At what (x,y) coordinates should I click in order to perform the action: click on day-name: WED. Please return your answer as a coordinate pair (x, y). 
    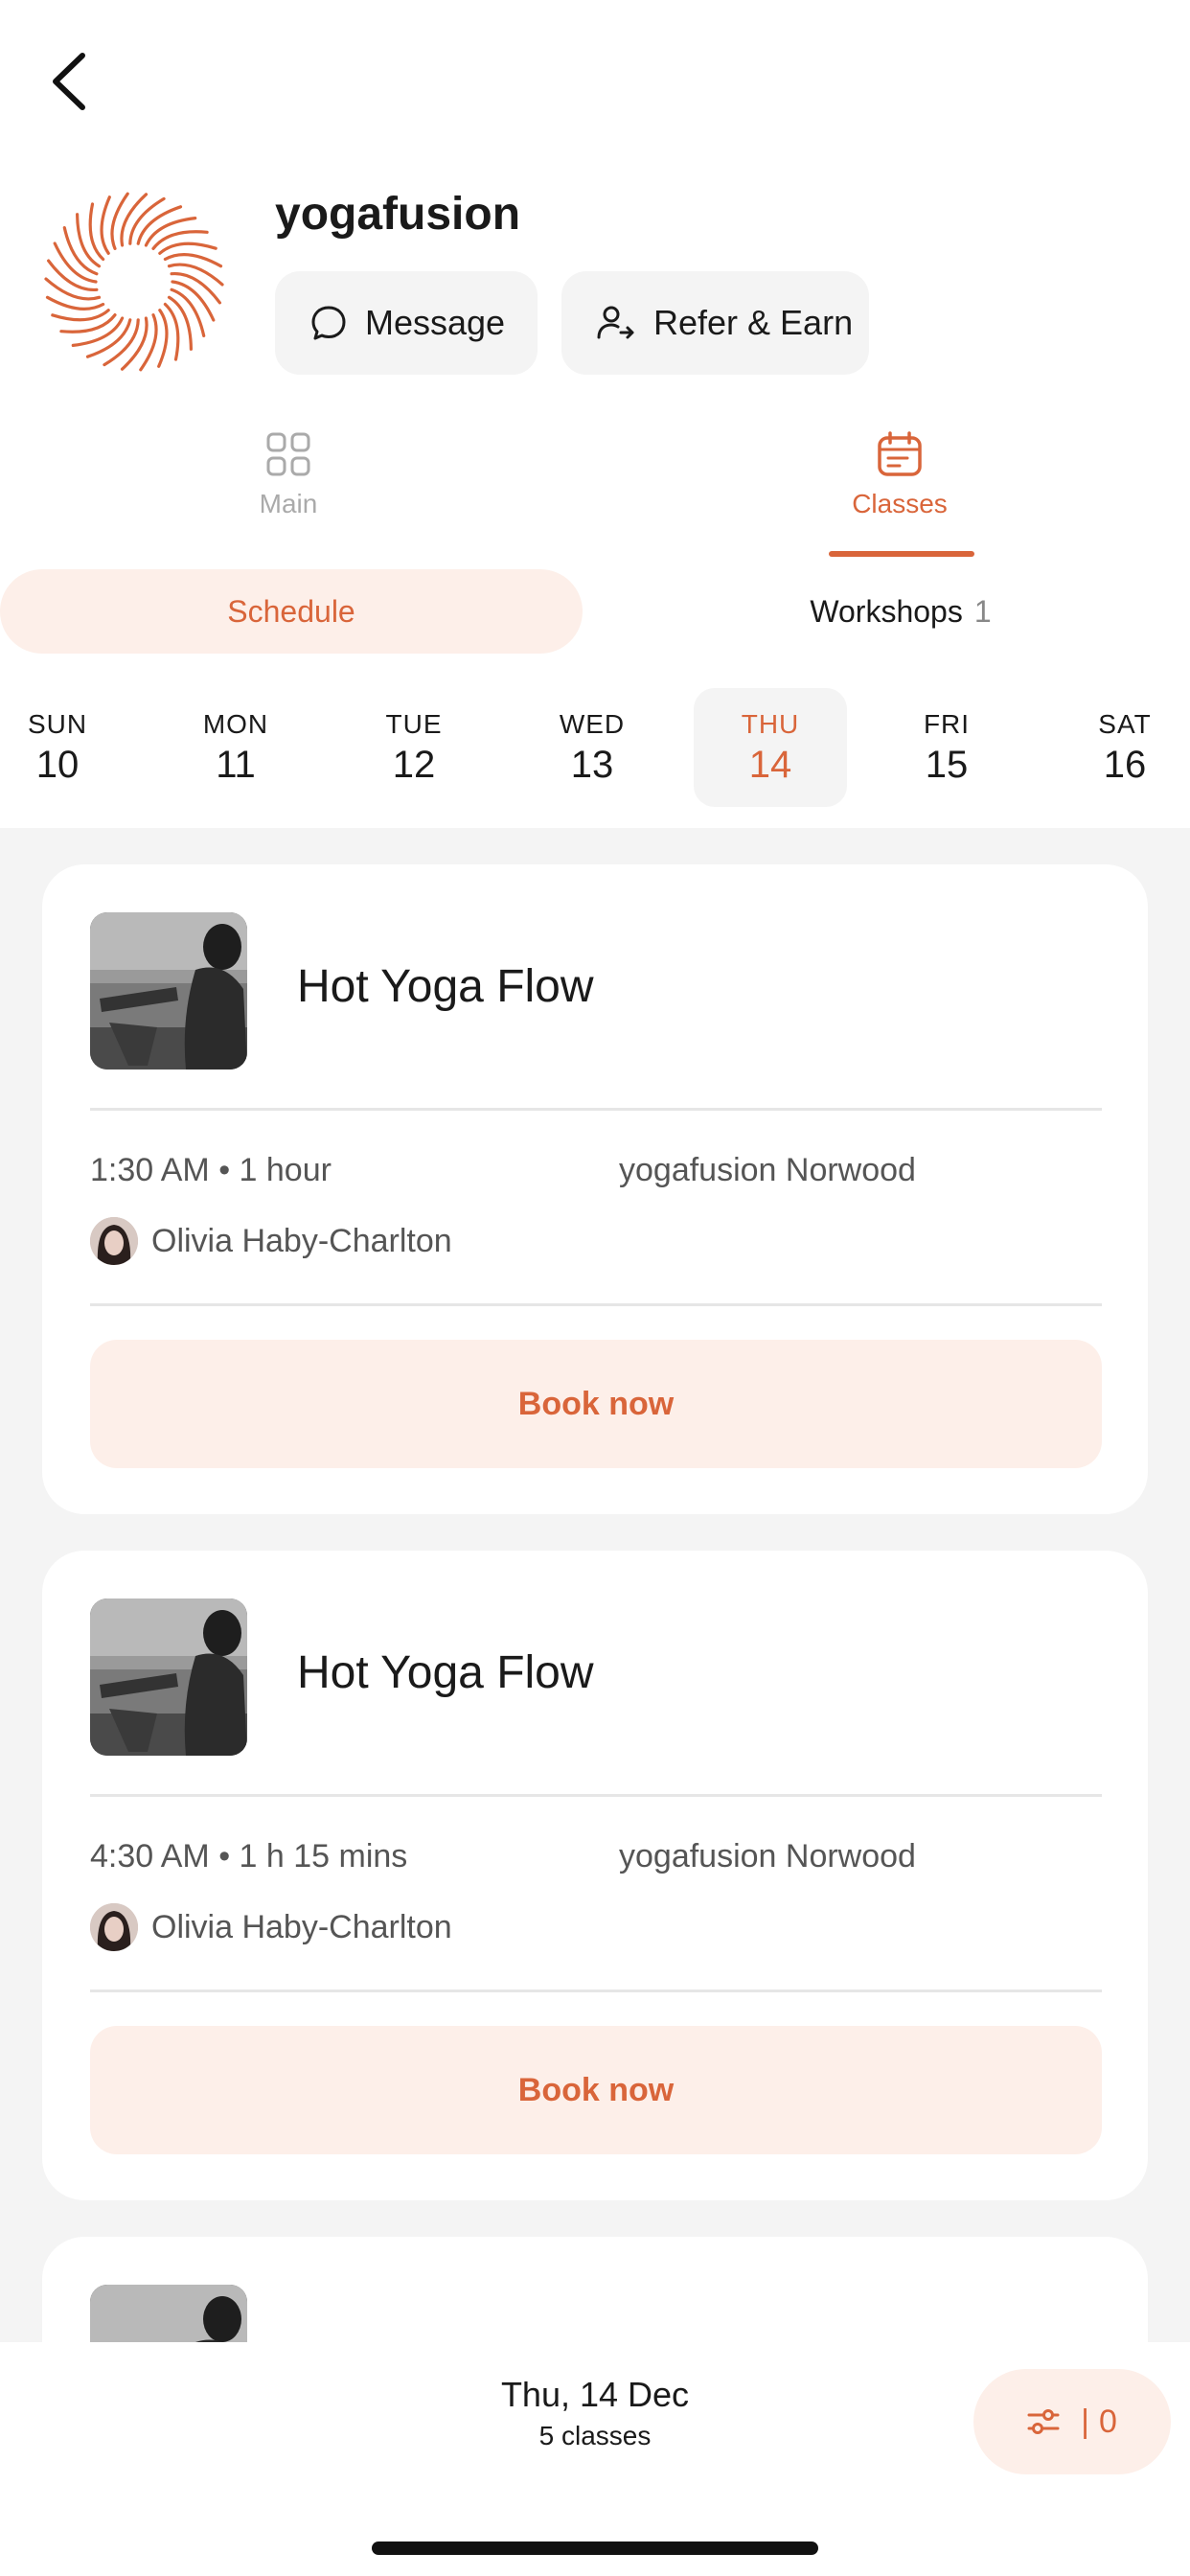
    Looking at the image, I should click on (592, 723).